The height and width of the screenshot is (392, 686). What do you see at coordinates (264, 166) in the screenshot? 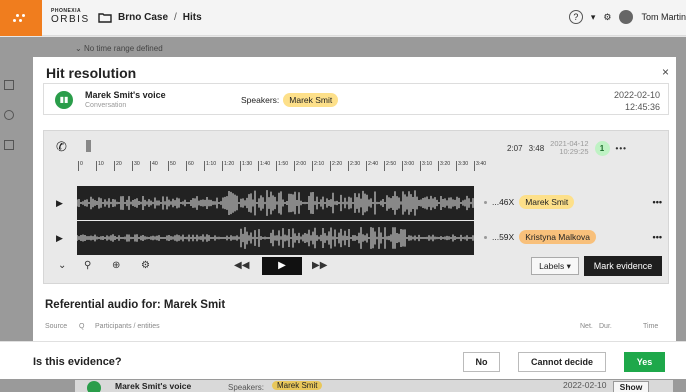
I see `ruler-tick: 1:40` at bounding box center [264, 166].